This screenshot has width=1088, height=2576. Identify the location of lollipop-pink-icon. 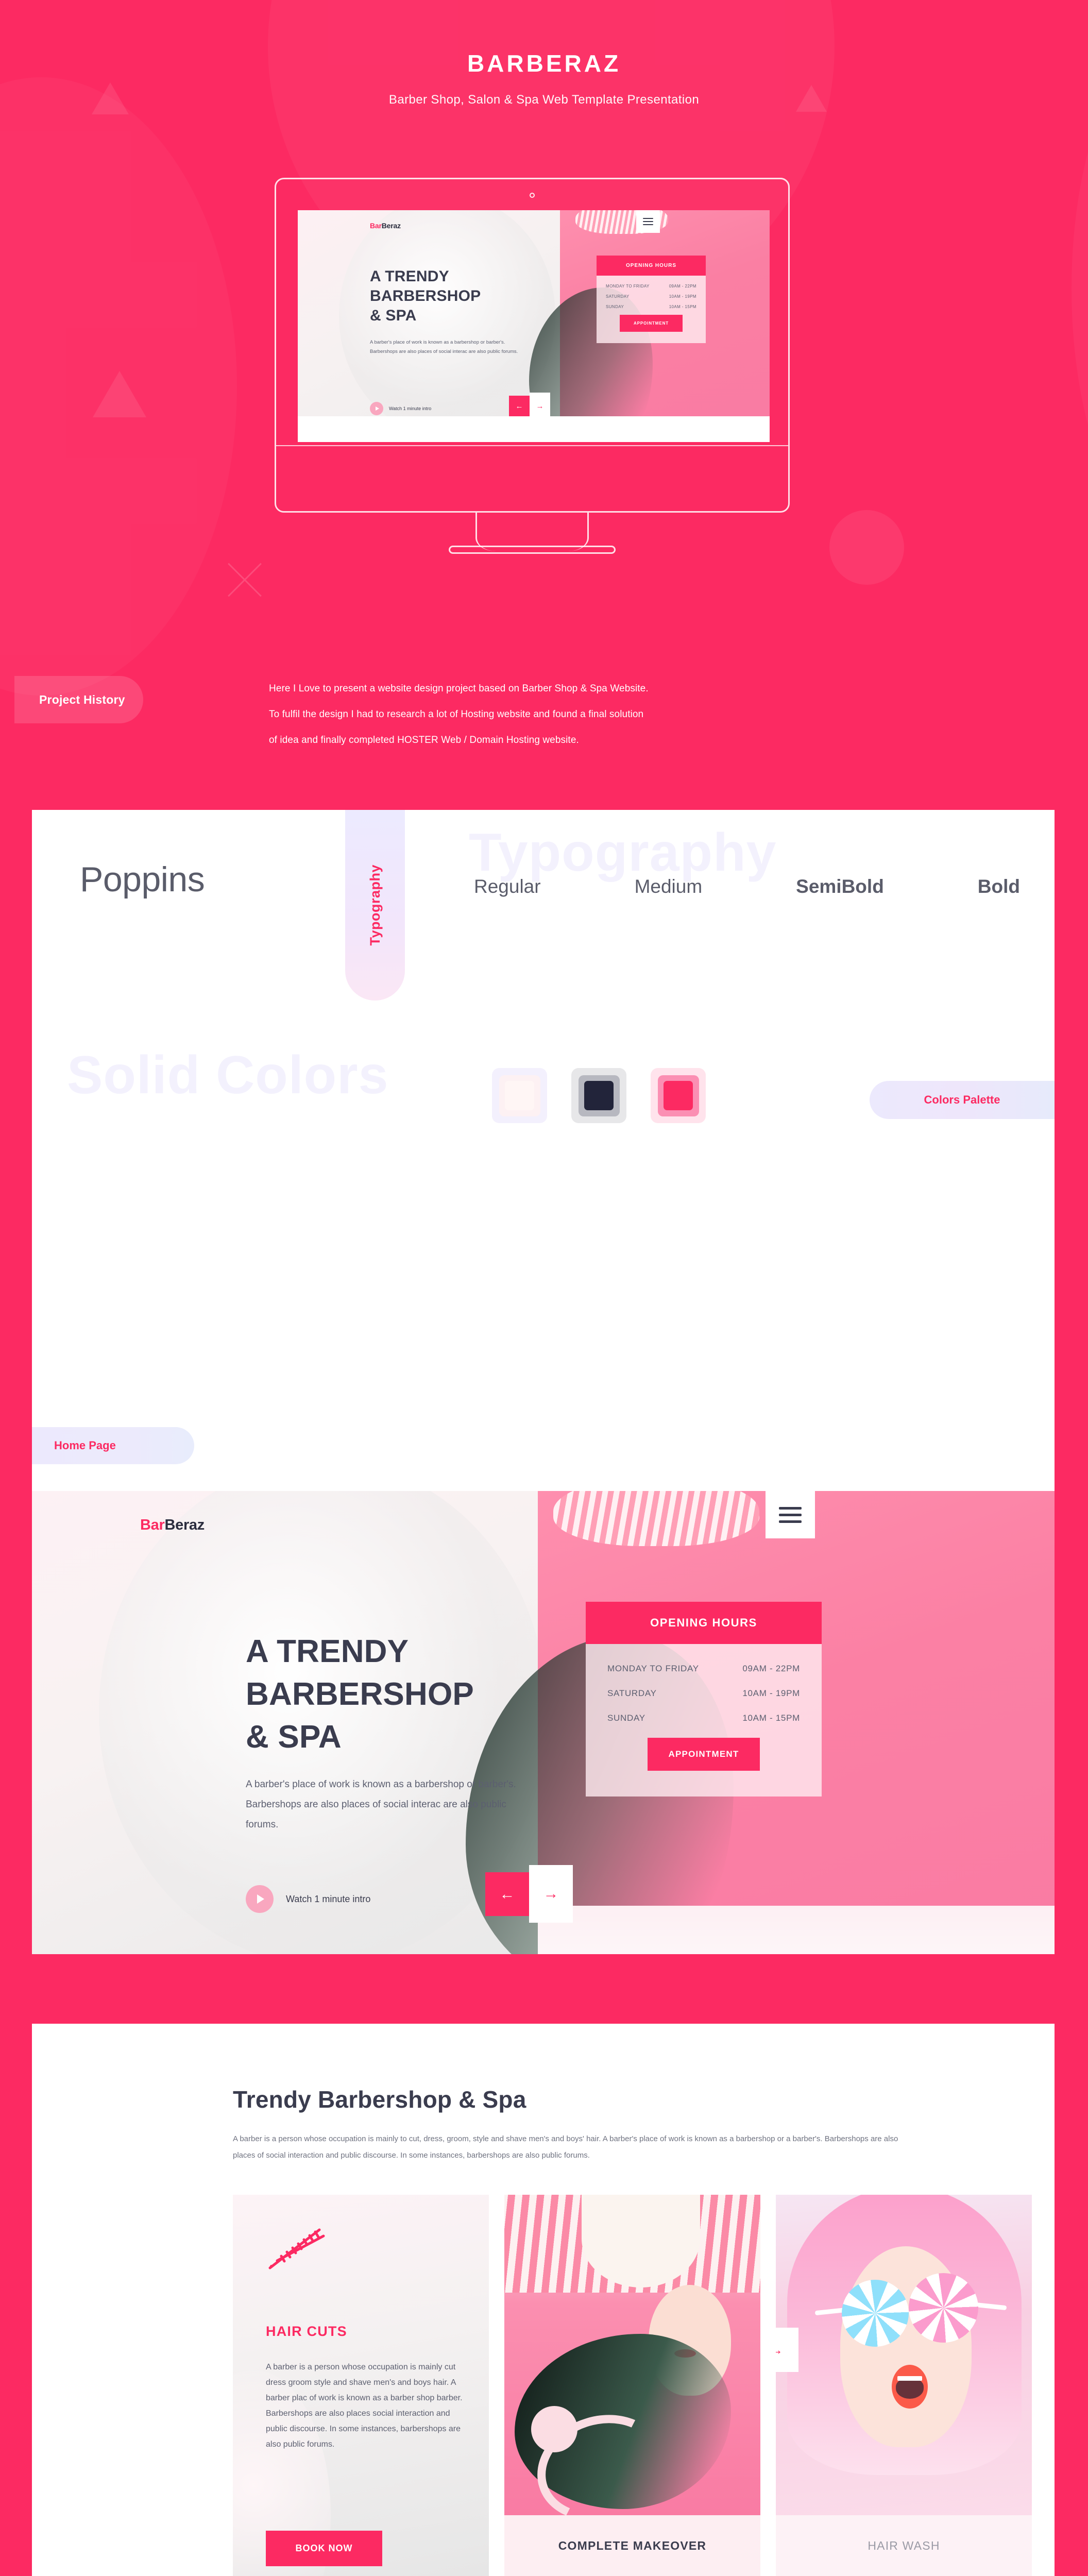
(943, 2308).